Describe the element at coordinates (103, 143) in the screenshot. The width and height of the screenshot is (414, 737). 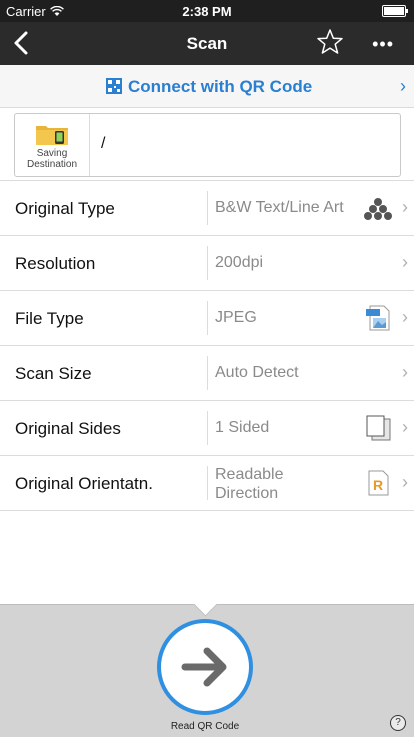
I see `destination-path: /` at that location.